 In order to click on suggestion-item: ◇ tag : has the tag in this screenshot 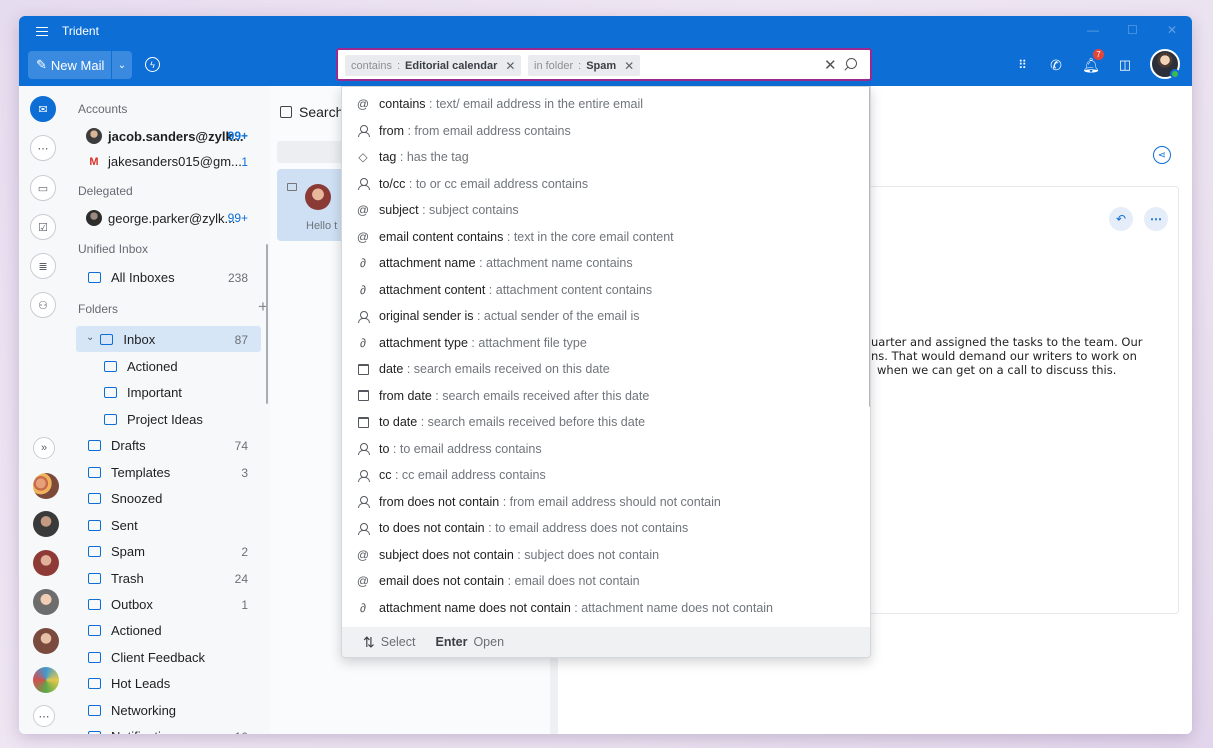, I will do `click(606, 157)`.